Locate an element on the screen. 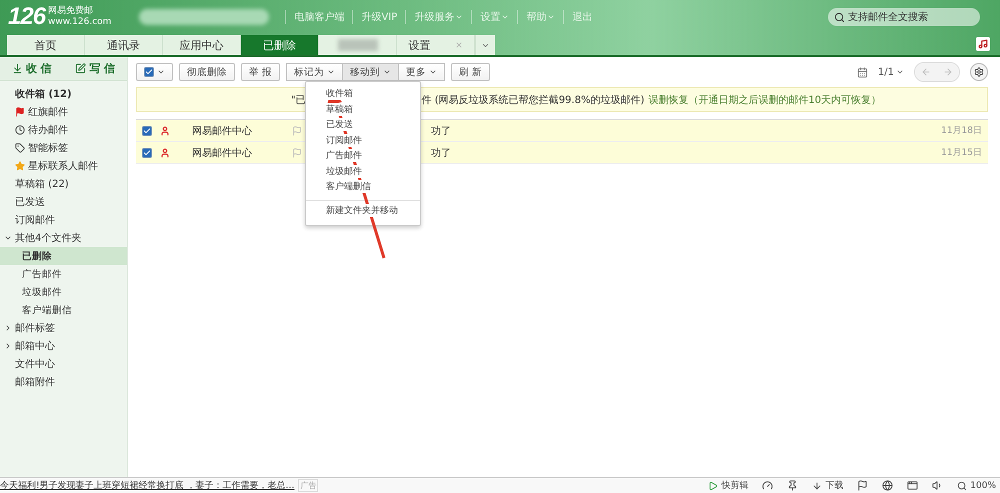 This screenshot has height=493, width=1000. notice-text: 件 (网易反垃圾系统已帮您拦截99.8%的垃圾邮件) is located at coordinates (533, 100).